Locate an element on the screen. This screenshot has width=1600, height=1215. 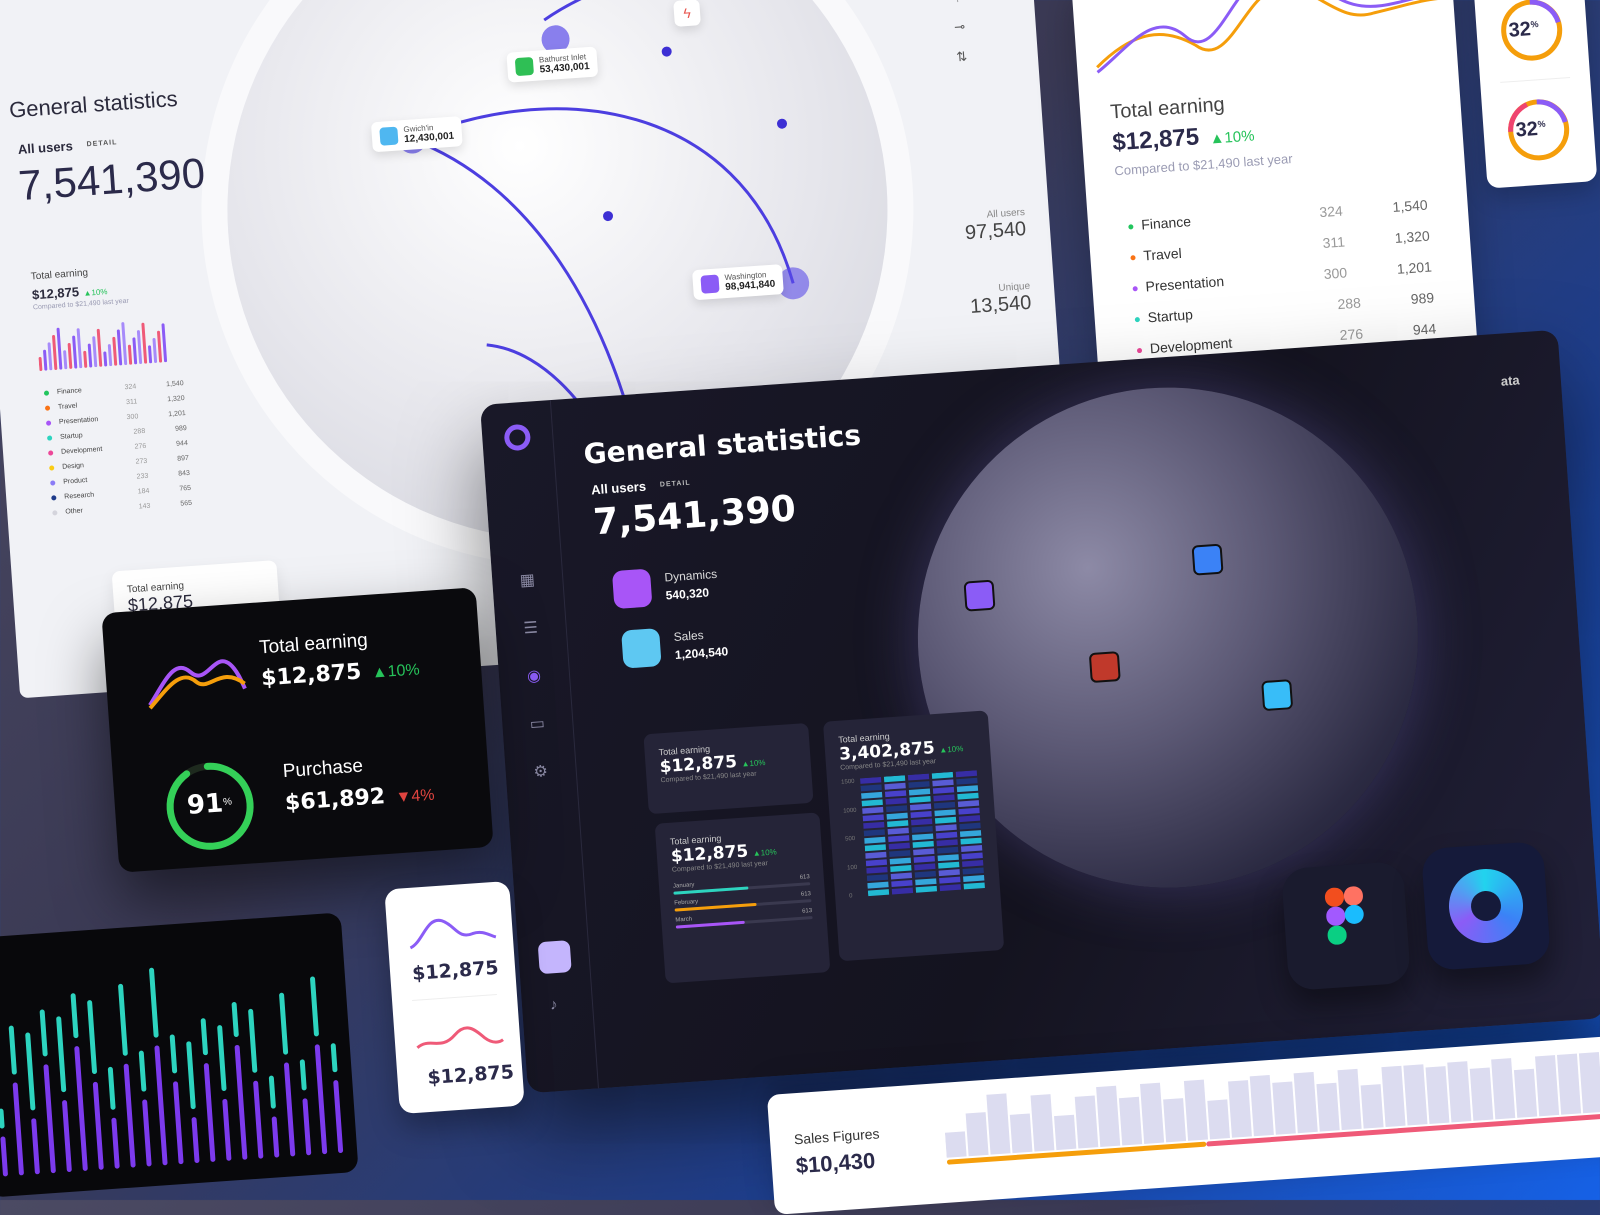
red-sparkline is located at coordinates (460, 1037).